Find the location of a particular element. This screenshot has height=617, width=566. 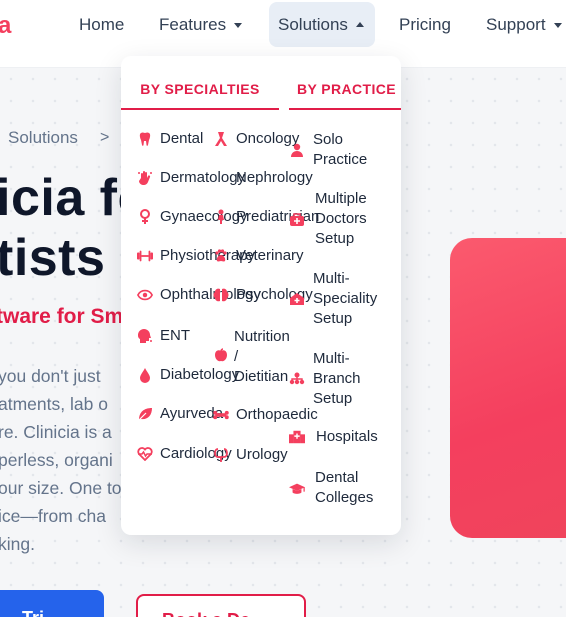

menu-item-urology: Urology is located at coordinates (250, 454).